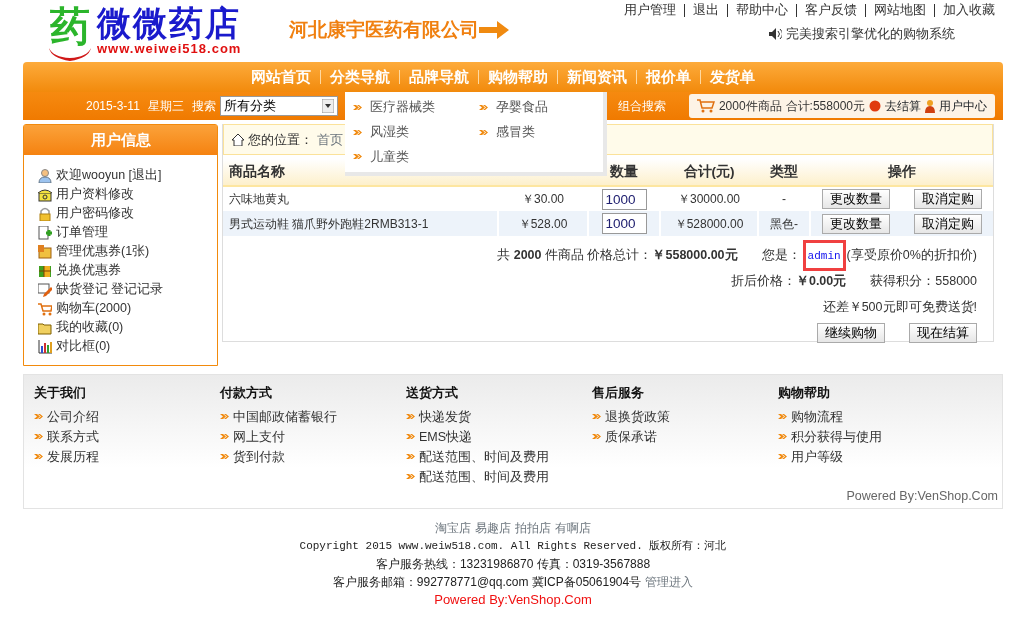 This screenshot has height=626, width=1020. I want to click on sidebar-link: 购物车(2000), so click(94, 308).